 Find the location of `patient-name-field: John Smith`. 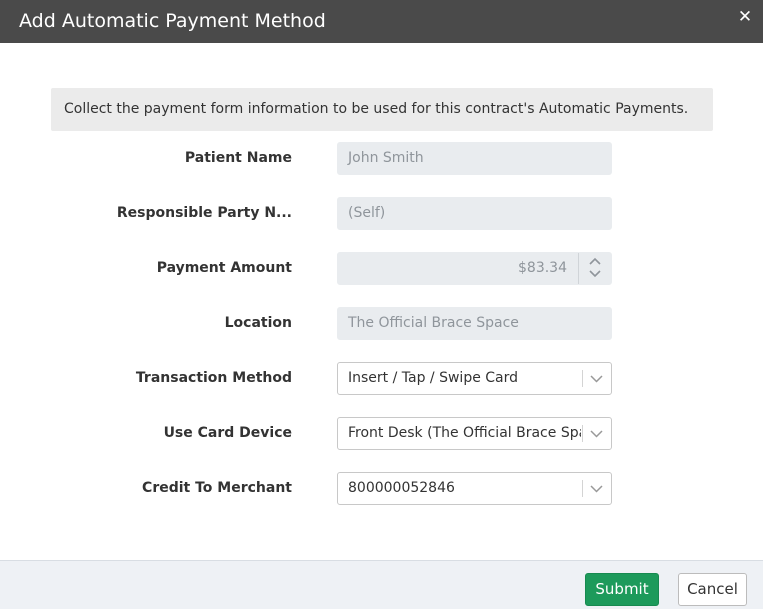

patient-name-field: John Smith is located at coordinates (474, 158).